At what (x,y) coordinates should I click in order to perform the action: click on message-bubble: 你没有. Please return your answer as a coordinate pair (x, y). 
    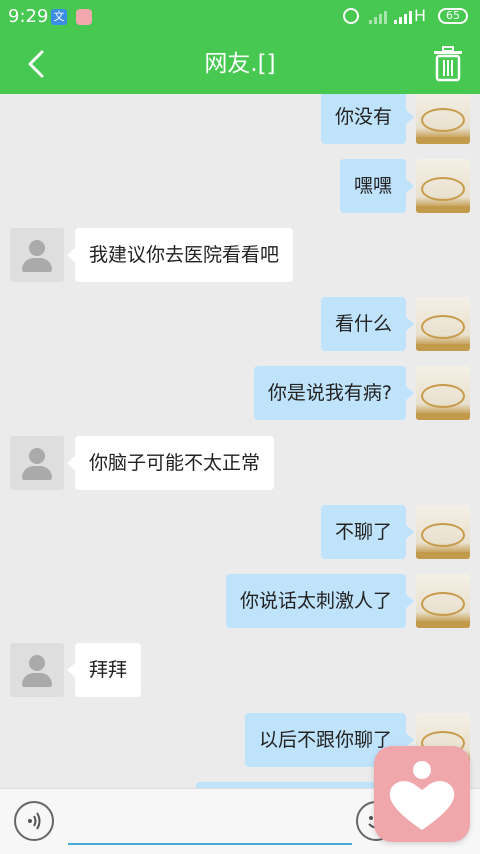
    Looking at the image, I should click on (367, 119).